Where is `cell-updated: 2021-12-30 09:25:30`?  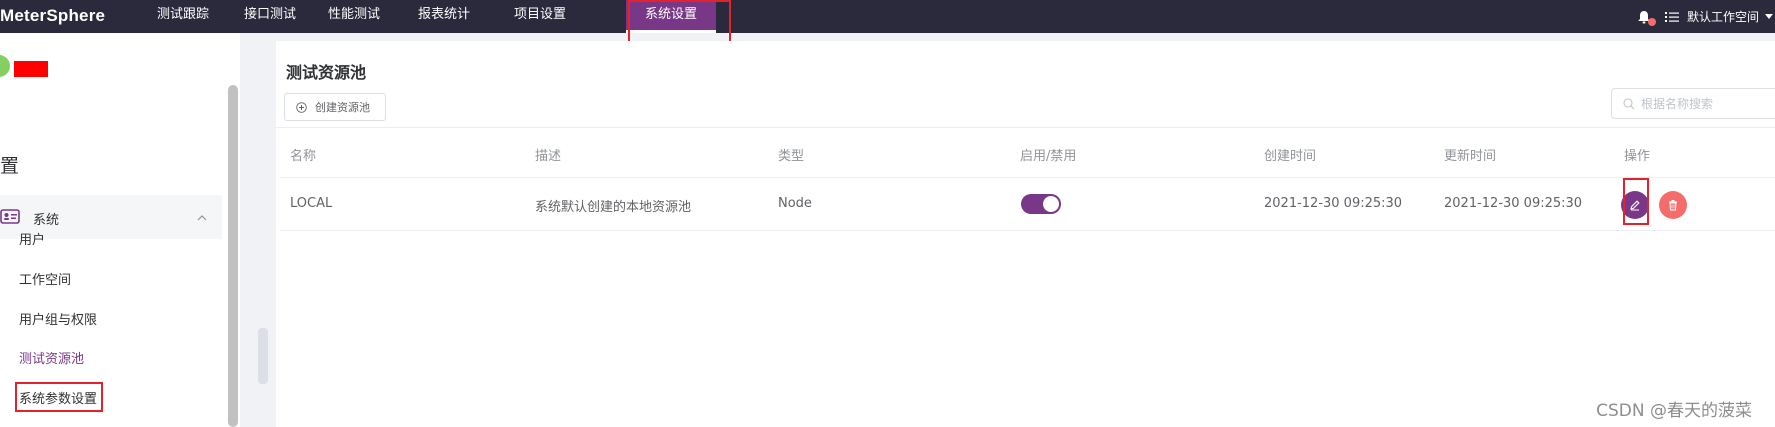 cell-updated: 2021-12-30 09:25:30 is located at coordinates (1513, 203).